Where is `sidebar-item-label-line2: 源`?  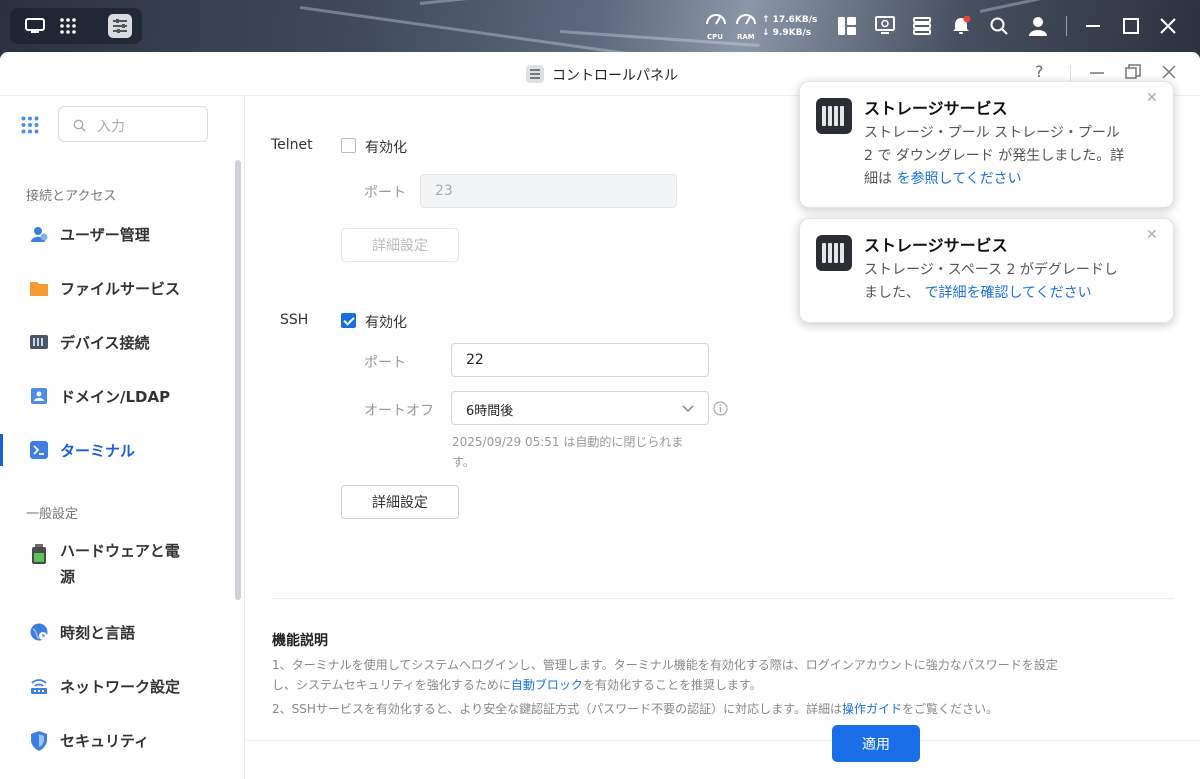
sidebar-item-label-line2: 源 is located at coordinates (68, 577).